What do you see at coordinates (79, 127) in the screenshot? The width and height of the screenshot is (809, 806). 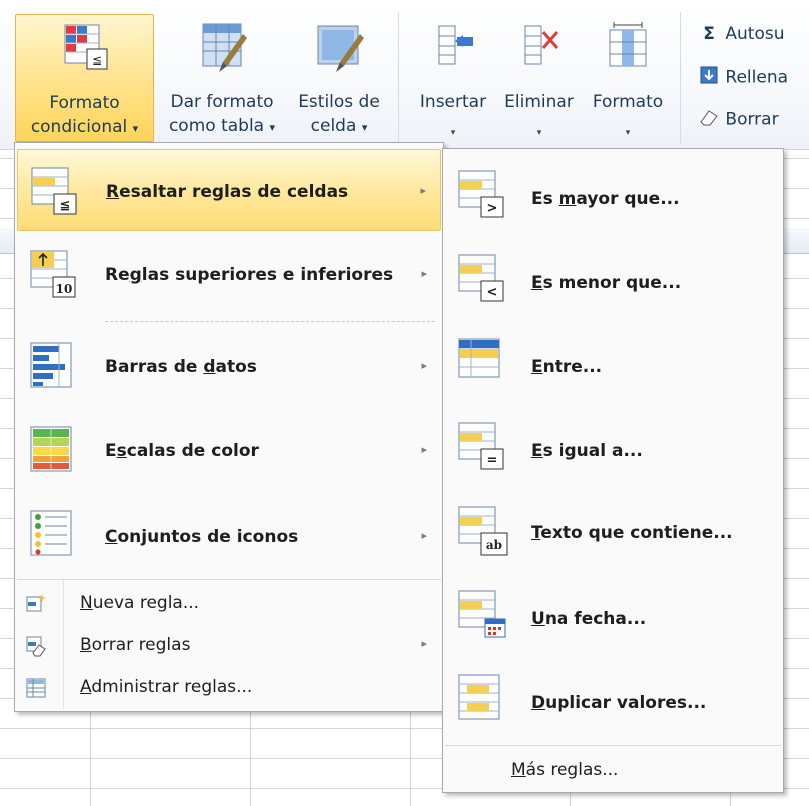 I see `conditional-format-label-2: condicional` at bounding box center [79, 127].